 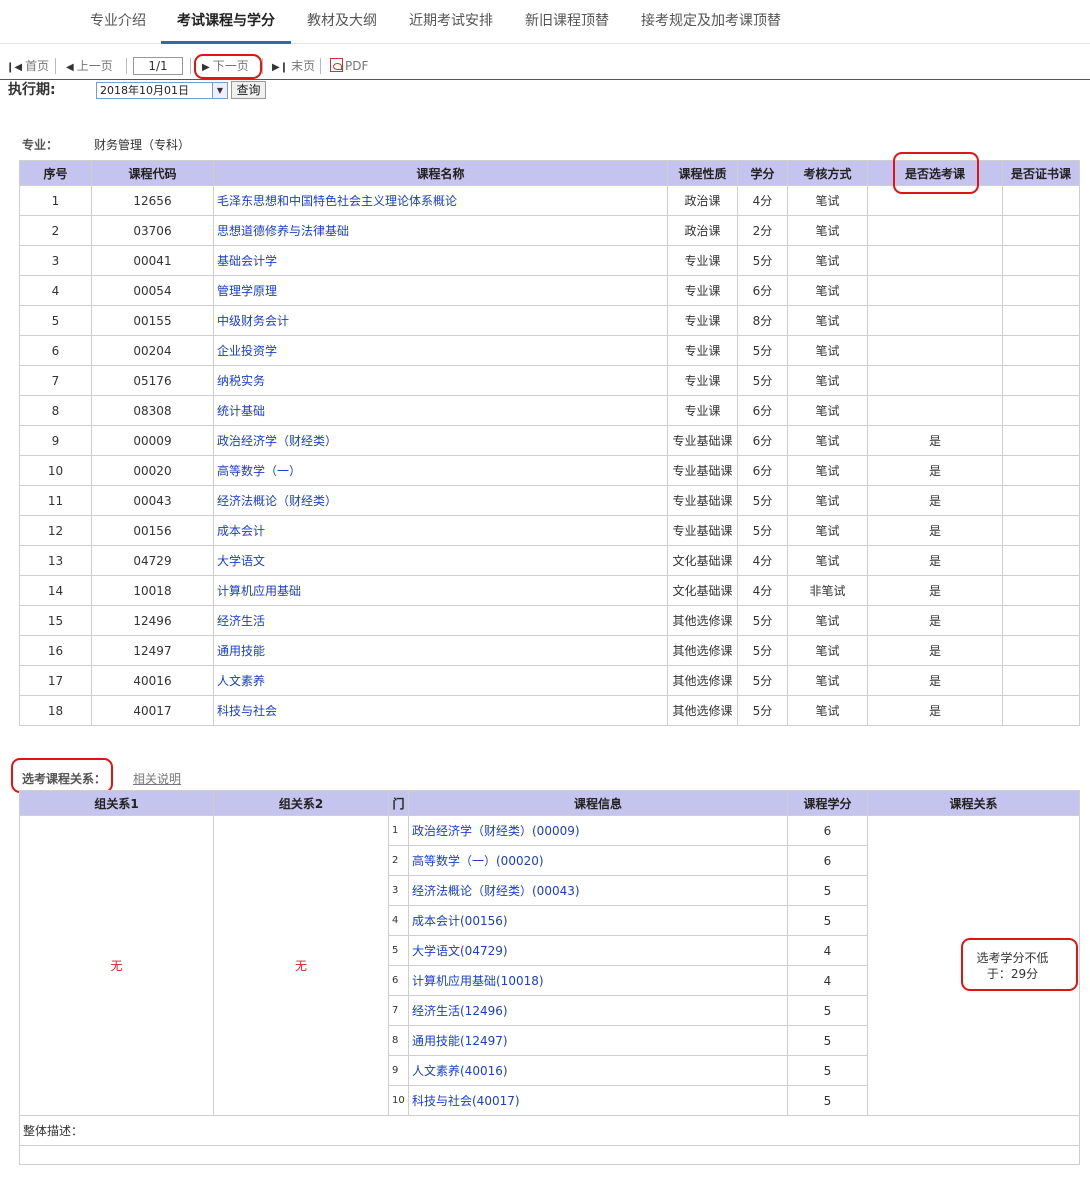 I want to click on course-name-link: 管理学原理, so click(x=440, y=290).